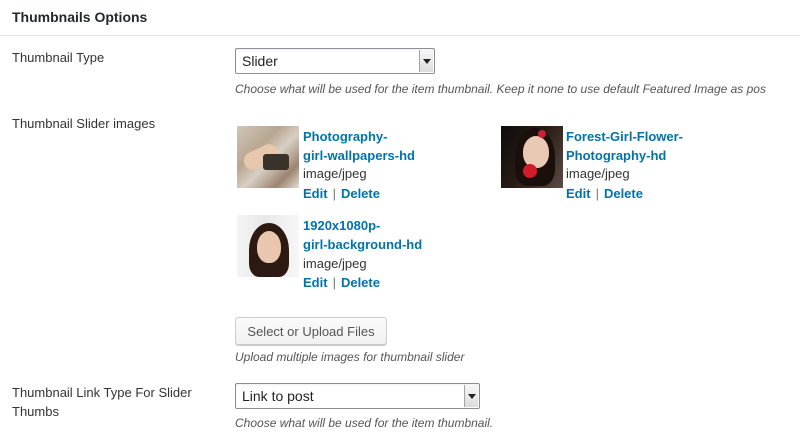 The height and width of the screenshot is (445, 800). Describe the element at coordinates (58, 57) in the screenshot. I see `thumbnail-type-label: Thumbnail Type` at that location.